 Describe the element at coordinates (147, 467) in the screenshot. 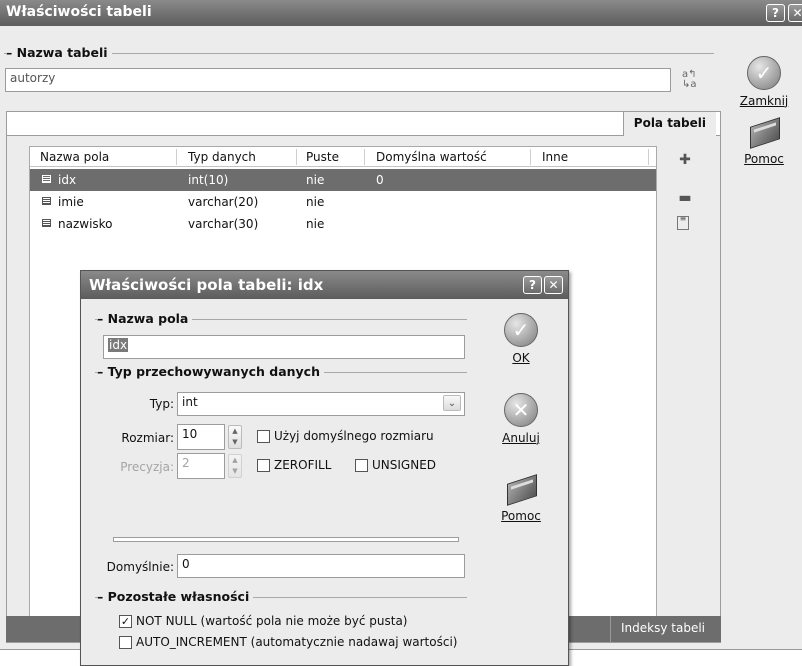

I see `precision-label: Precyzja:` at that location.